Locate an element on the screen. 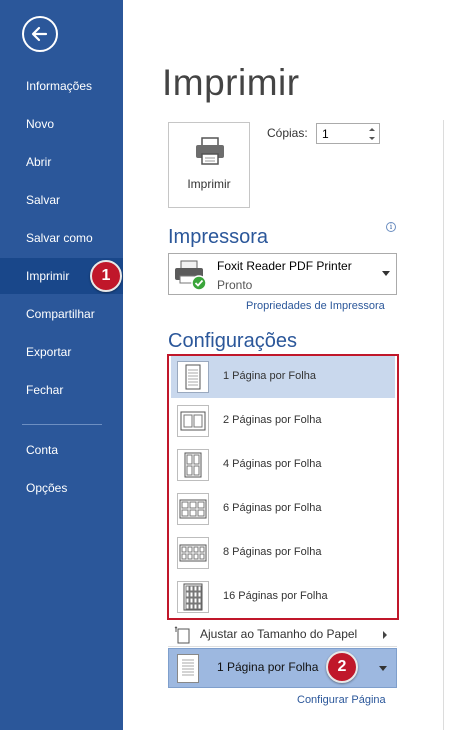 The width and height of the screenshot is (461, 730). sidebar-item-conta: Conta is located at coordinates (61, 450).